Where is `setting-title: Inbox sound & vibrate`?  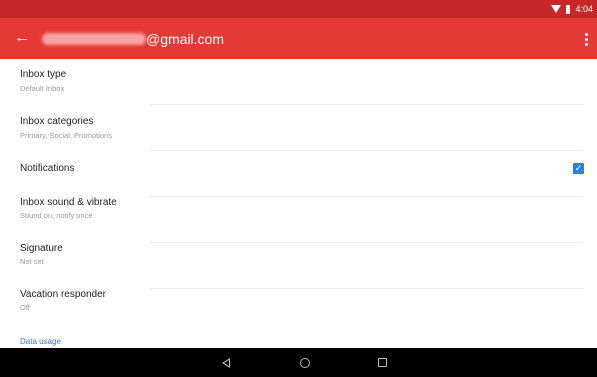
setting-title: Inbox sound & vibrate is located at coordinates (68, 202).